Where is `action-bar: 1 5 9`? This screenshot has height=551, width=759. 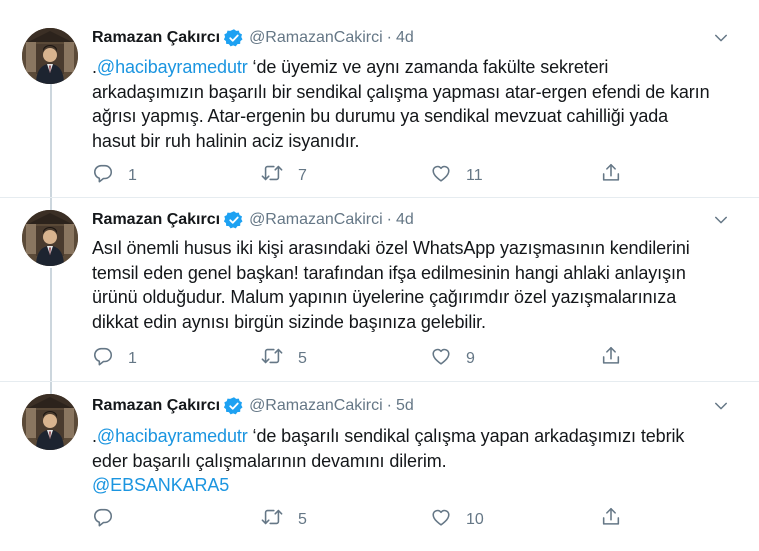 action-bar: 1 5 9 is located at coordinates (362, 357).